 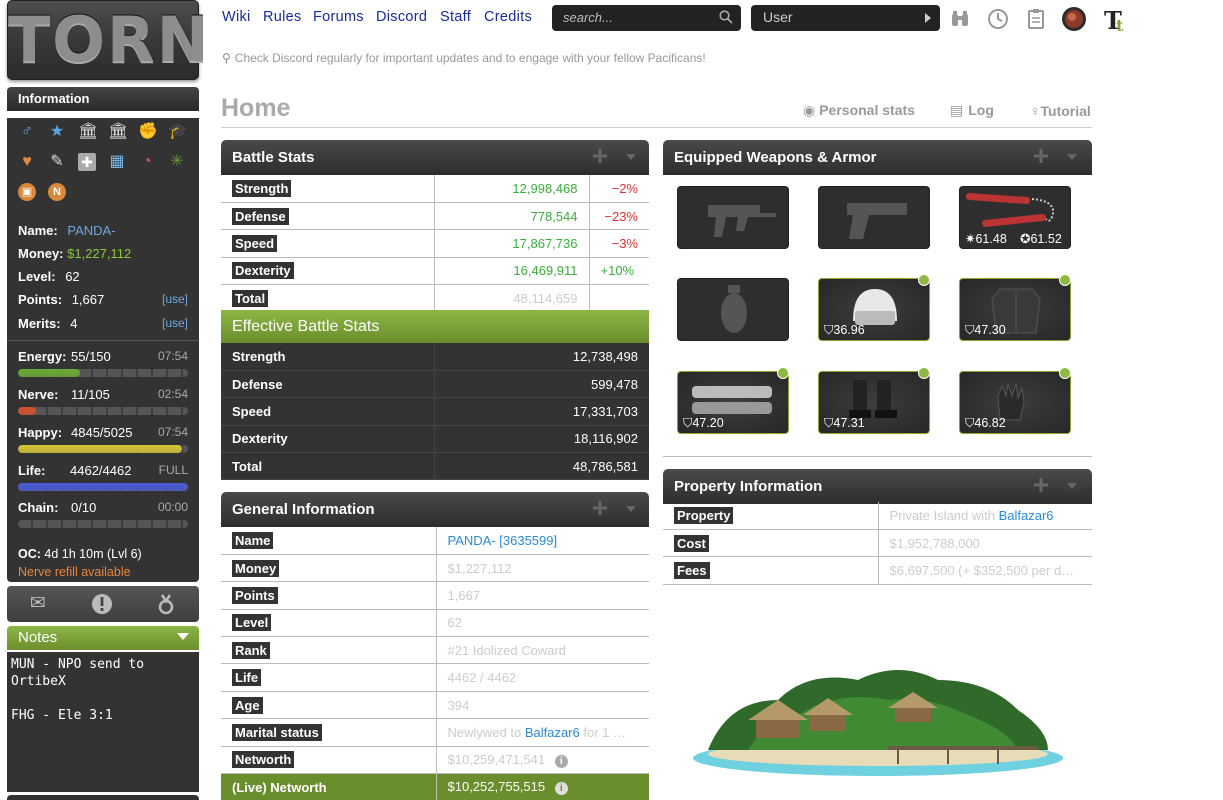 I want to click on nav-discord: Discord, so click(x=401, y=17).